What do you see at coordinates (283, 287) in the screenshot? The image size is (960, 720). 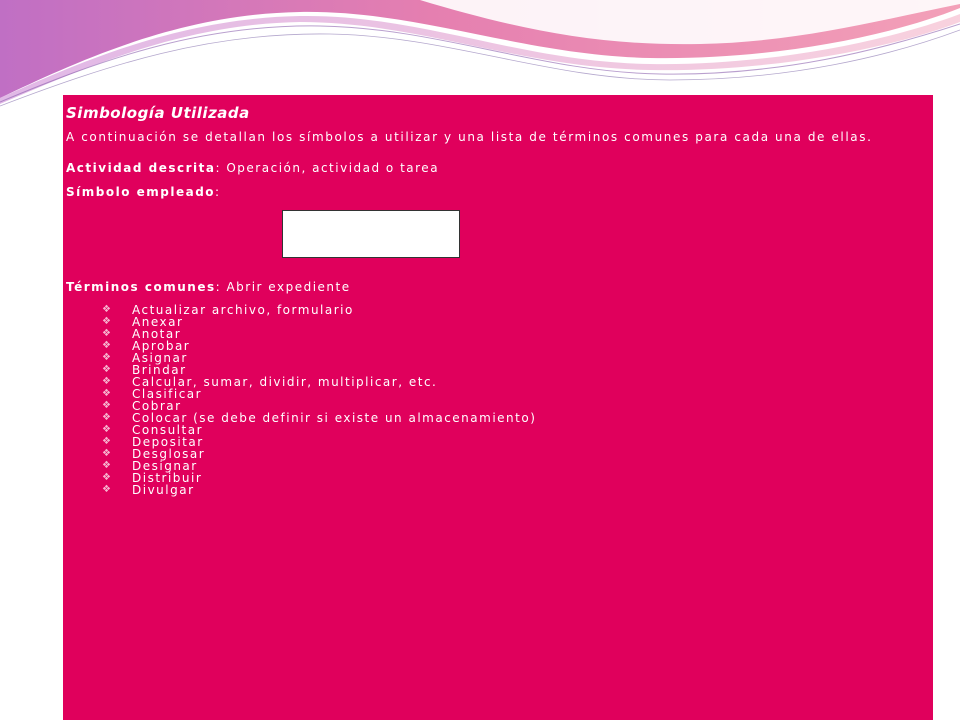 I see `terms-first-value: : Abrir expediente` at bounding box center [283, 287].